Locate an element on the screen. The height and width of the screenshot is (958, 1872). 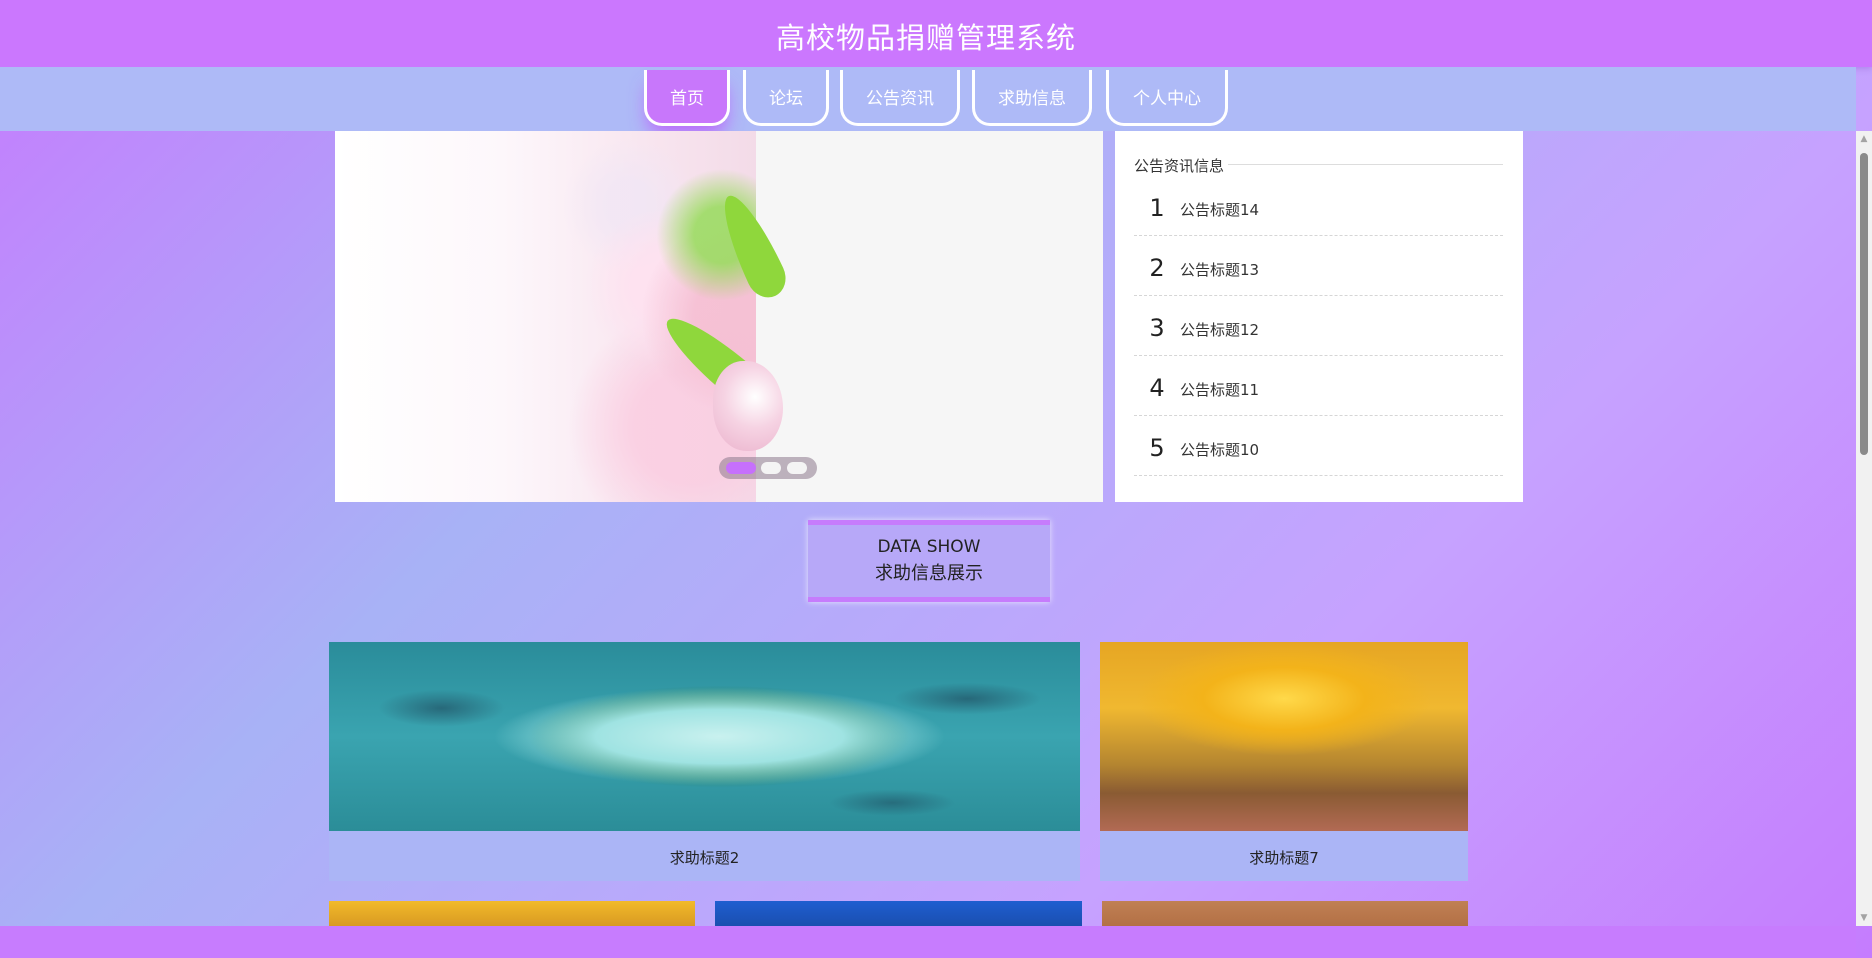
page-scrollbar: ▲ ▼ is located at coordinates (1864, 528).